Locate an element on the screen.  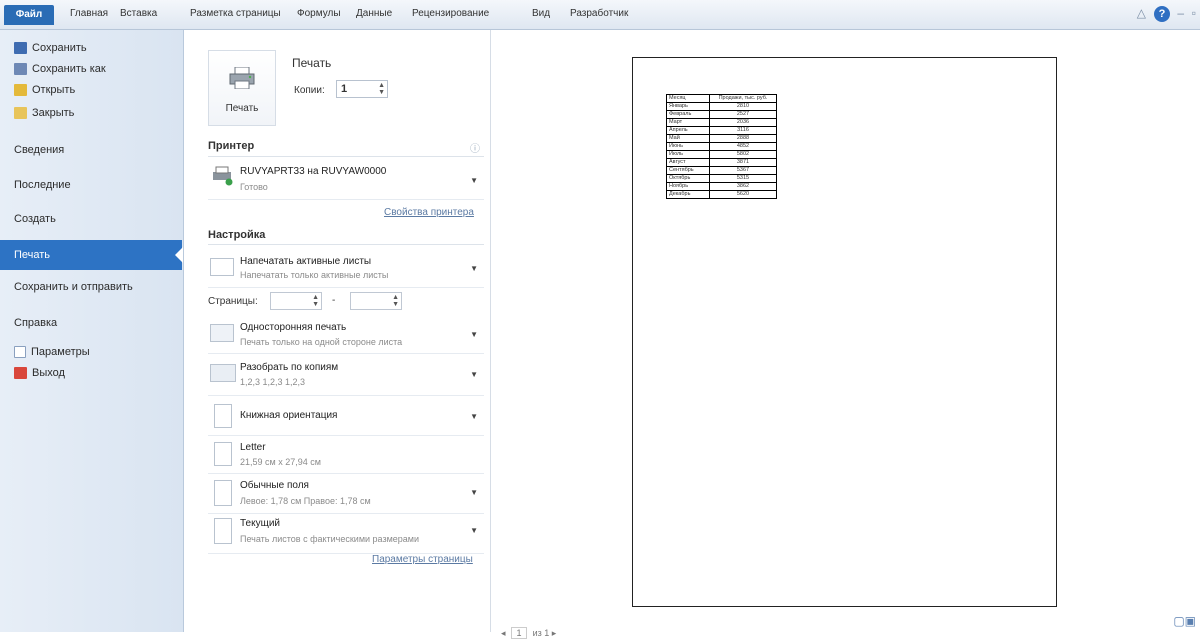
scaling-subtitle: Печать листов с фактическими размерами is located at coordinates (329, 539).